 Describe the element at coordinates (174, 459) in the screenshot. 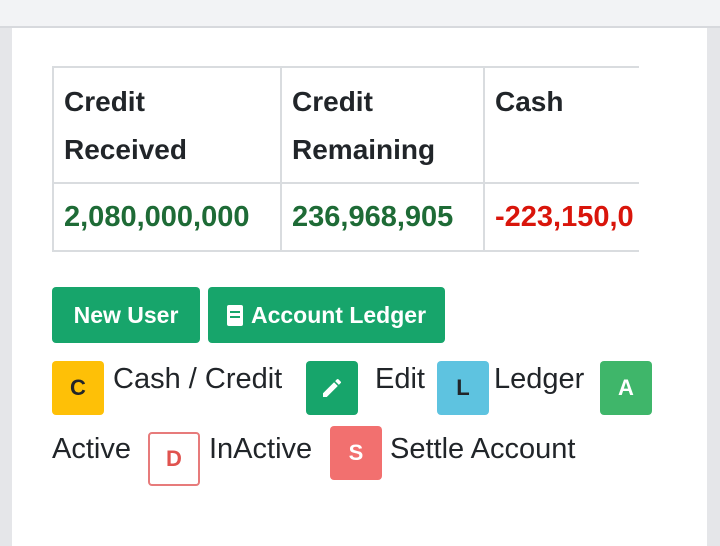

I see `inactive-badge: D` at that location.